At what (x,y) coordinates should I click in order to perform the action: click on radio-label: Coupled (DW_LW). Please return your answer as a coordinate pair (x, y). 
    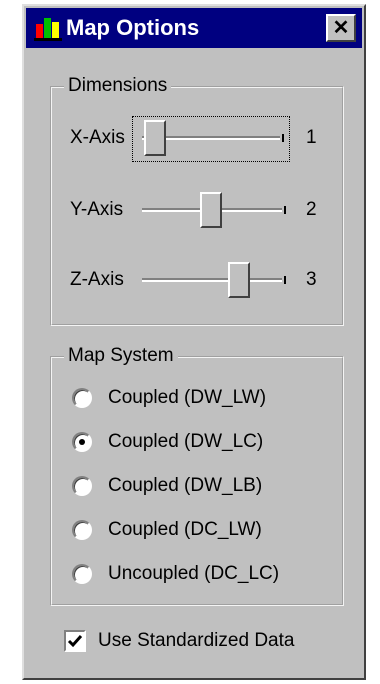
    Looking at the image, I should click on (187, 397).